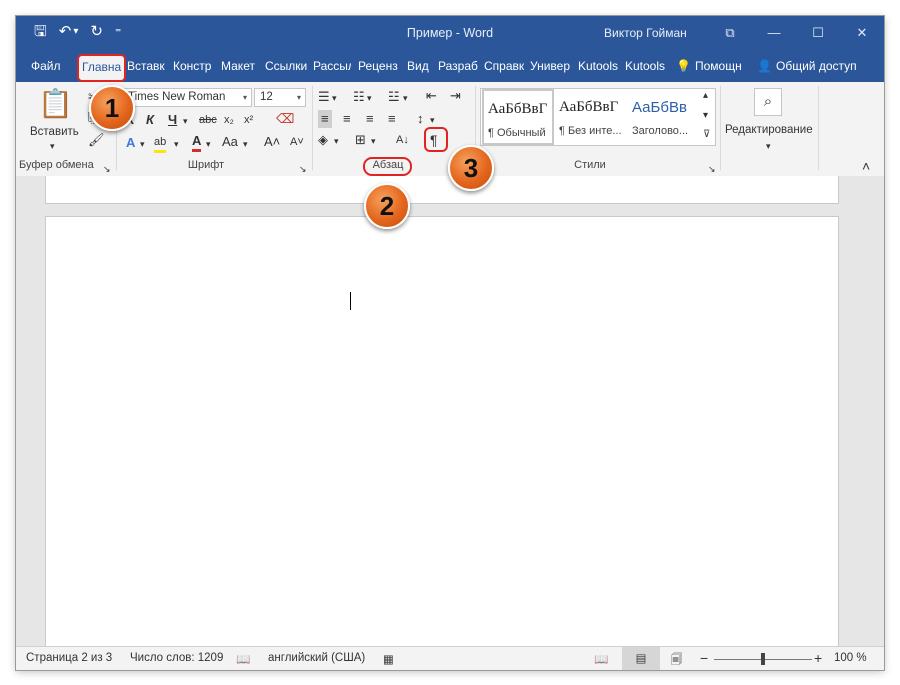 Image resolution: width=900 pixels, height=685 pixels. What do you see at coordinates (730, 33) in the screenshot?
I see `ribbon-display-options-icon: ⧉` at bounding box center [730, 33].